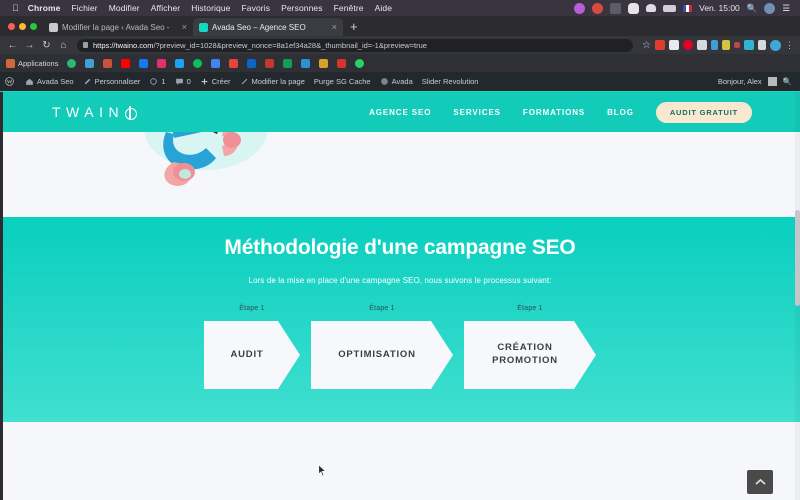 This screenshot has height=500, width=800. I want to click on process-step-creation-promotion: Étape 1 CRÉATION PROMOTION, so click(530, 347).